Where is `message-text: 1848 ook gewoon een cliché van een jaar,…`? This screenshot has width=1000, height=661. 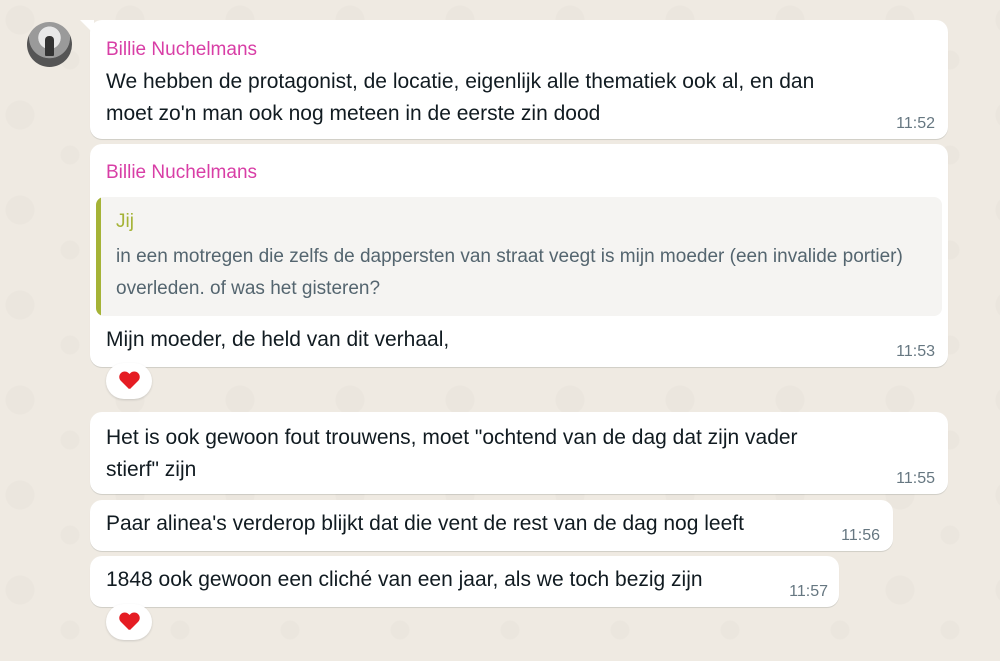
message-text: 1848 ook gewoon een cliché van een jaar,… is located at coordinates (404, 579).